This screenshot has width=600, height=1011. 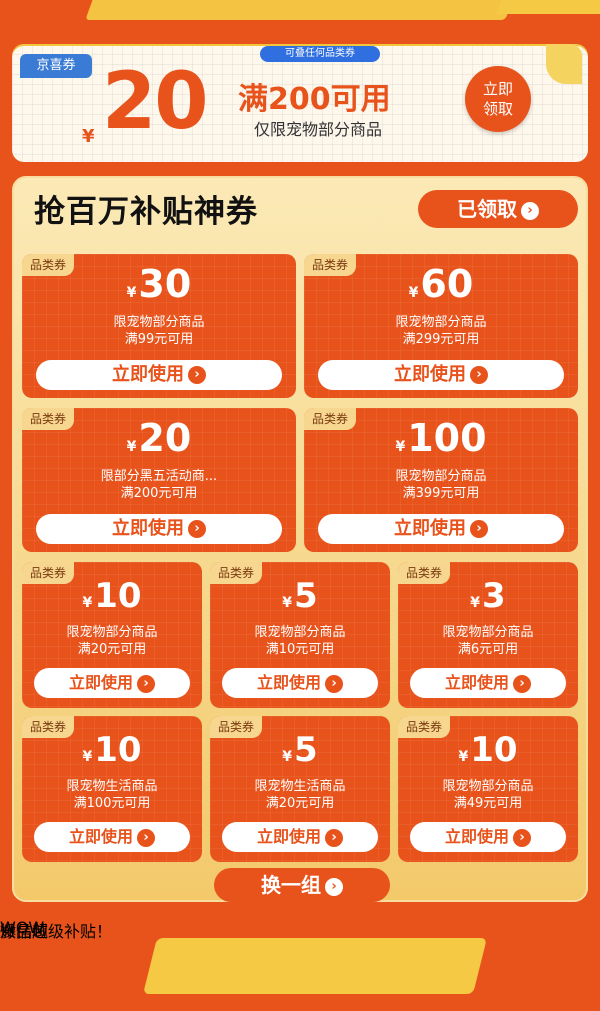 I want to click on coupon-card: 品类券 ¥20 限部分黑五活动商... 满200元可用 立即使用 ›, so click(x=159, y=480).